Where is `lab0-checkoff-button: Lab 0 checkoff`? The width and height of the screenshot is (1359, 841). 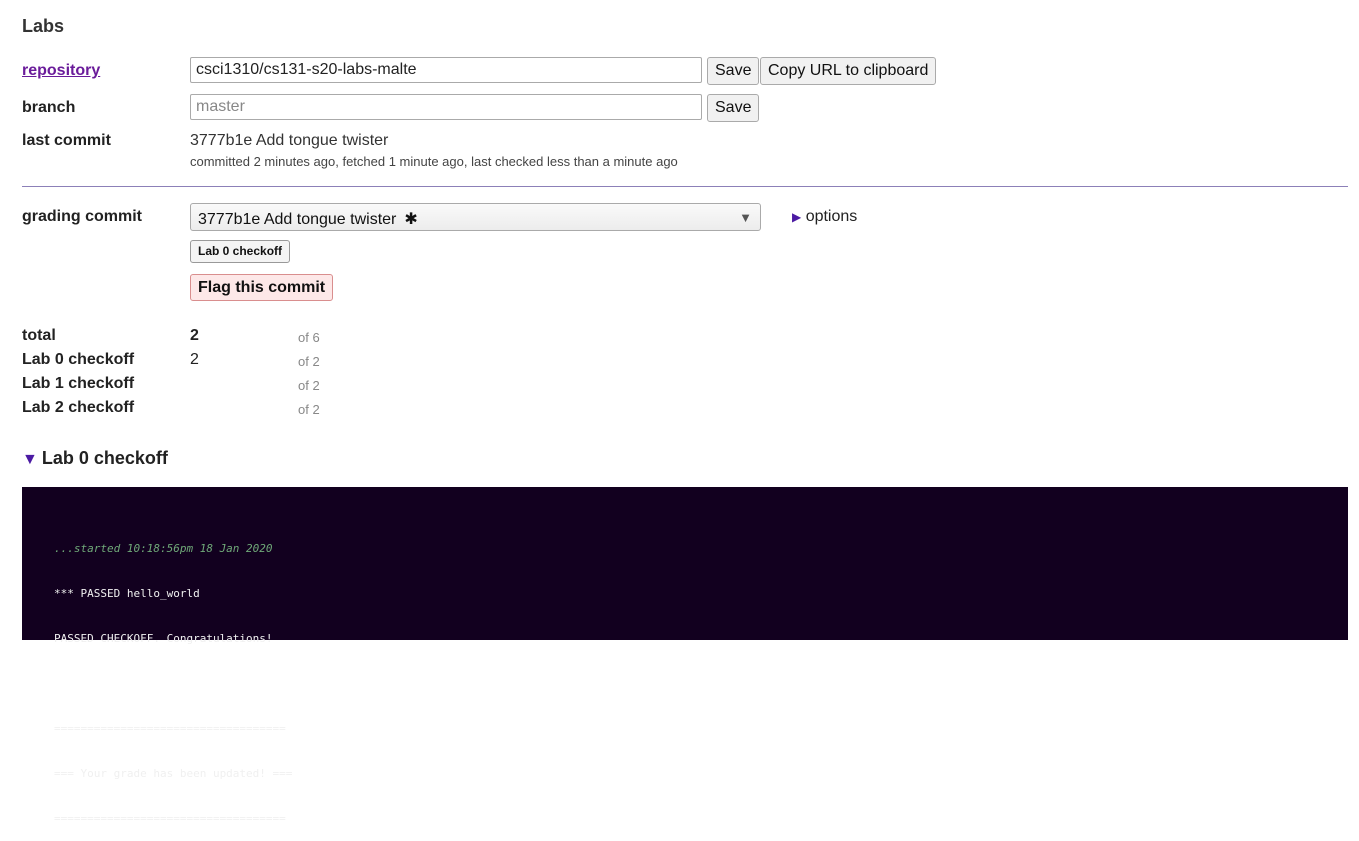 lab0-checkoff-button: Lab 0 checkoff is located at coordinates (240, 251).